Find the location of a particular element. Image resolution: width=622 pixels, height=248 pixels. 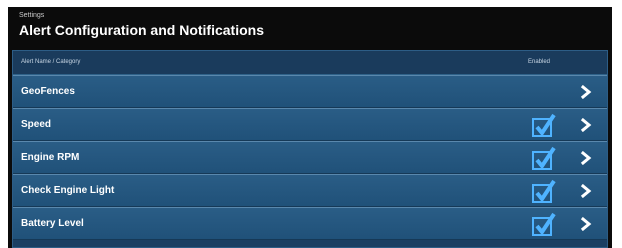

column-header-alert-name: Alert Name / Category is located at coordinates (51, 62).